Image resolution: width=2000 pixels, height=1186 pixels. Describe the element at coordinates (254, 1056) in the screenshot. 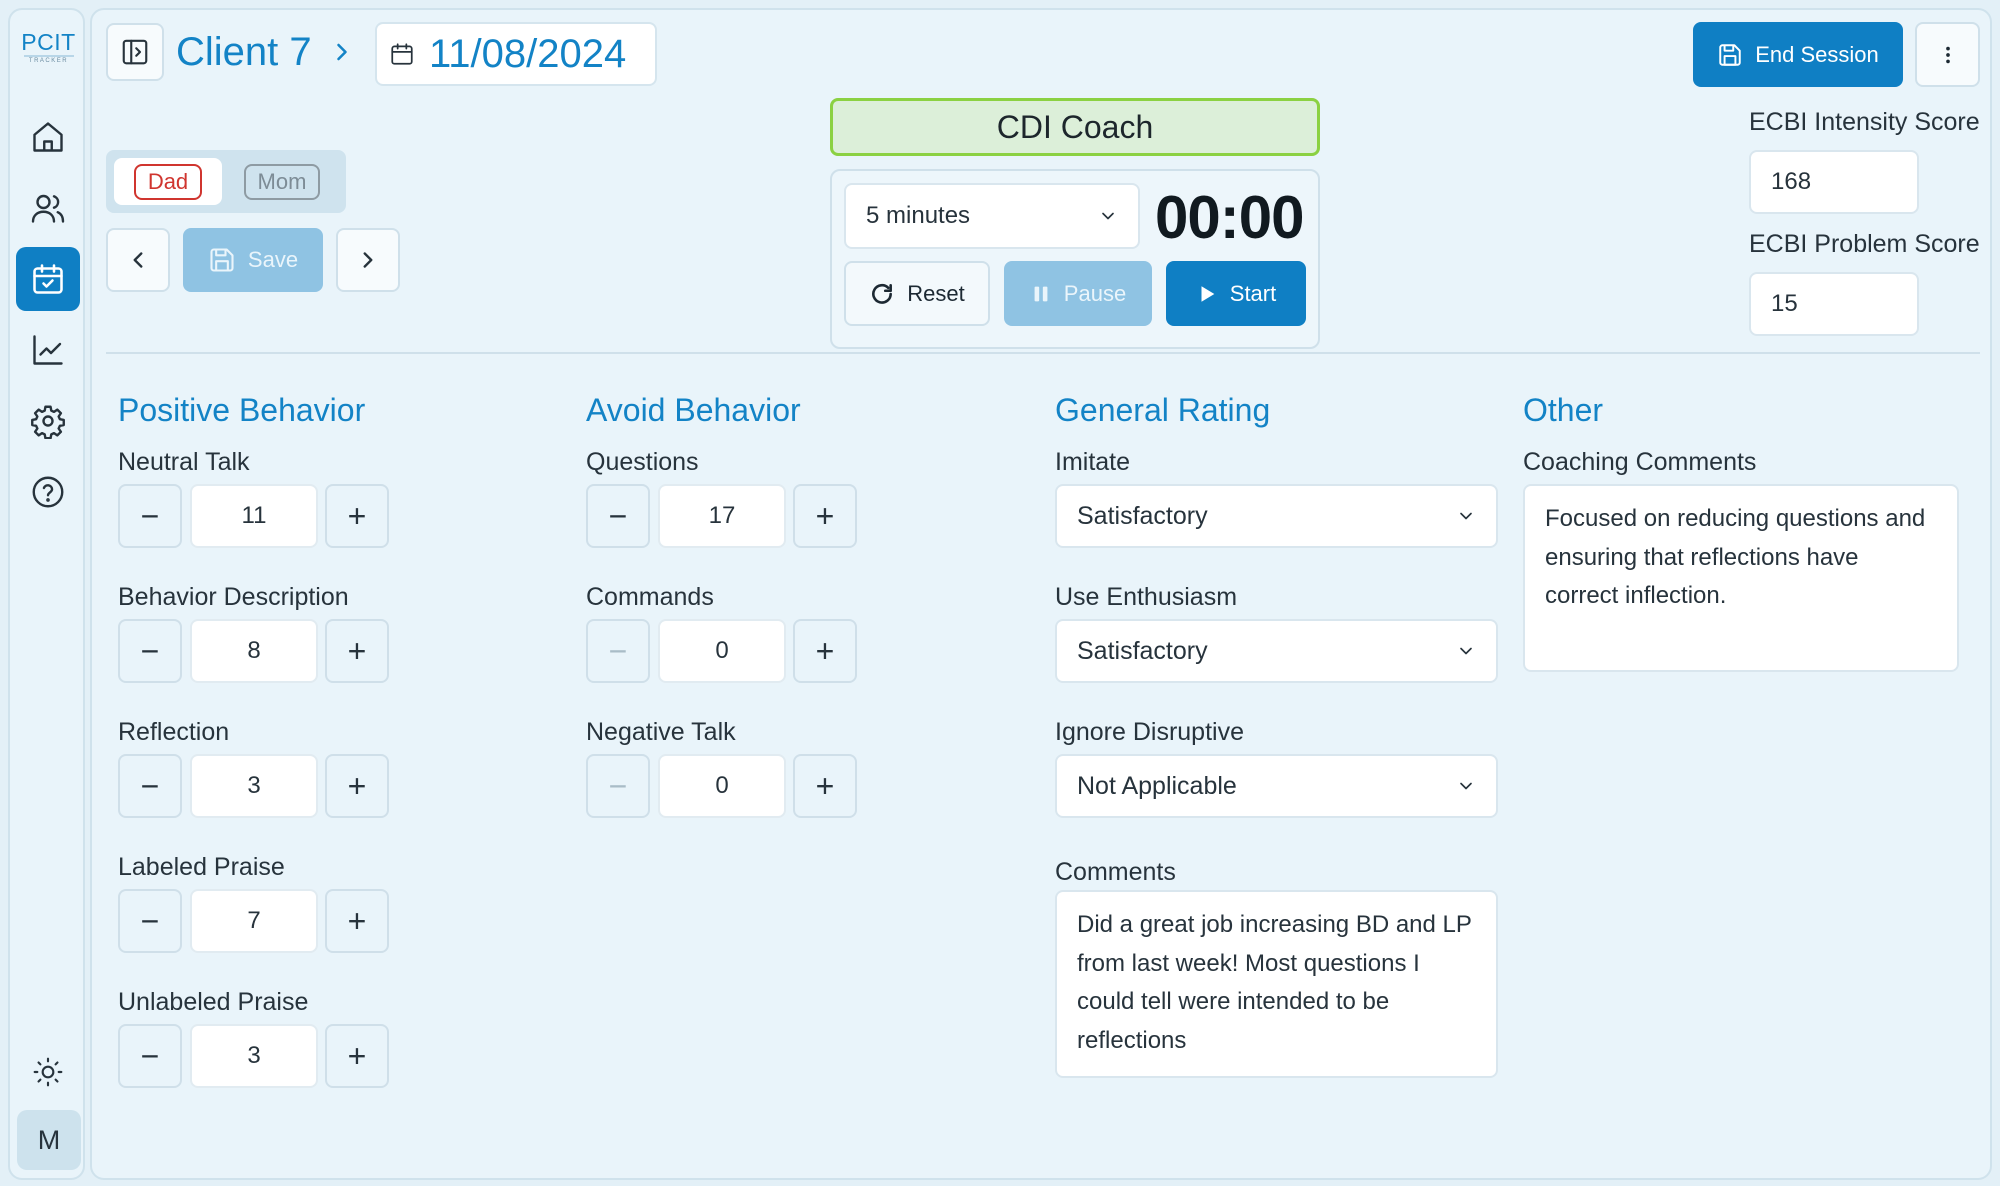

I see `unlabeled-praise-value: 3` at that location.